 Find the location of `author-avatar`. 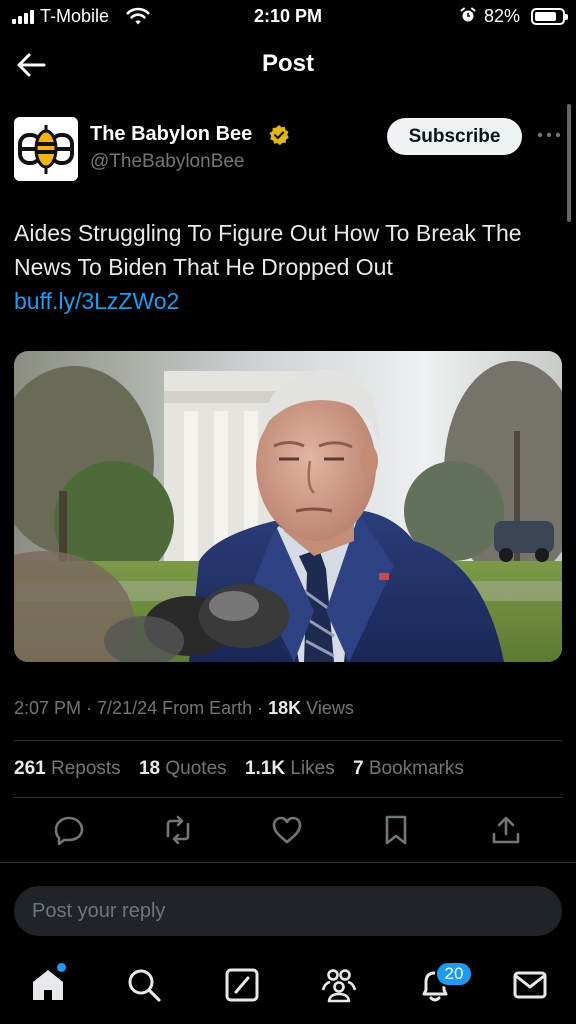

author-avatar is located at coordinates (46, 149).